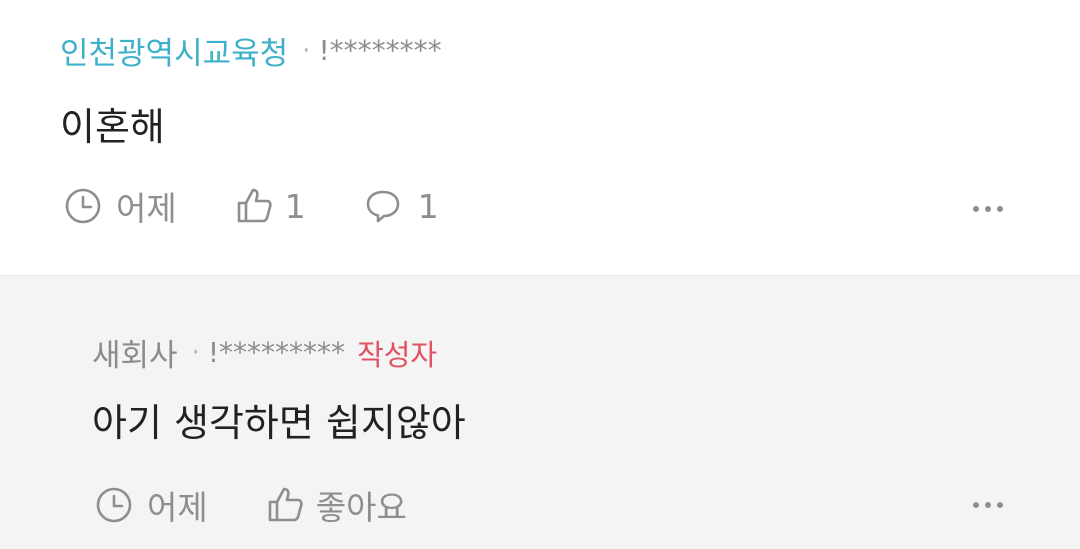 The image size is (1080, 549). Describe the element at coordinates (251, 505) in the screenshot. I see `comment-actions: 어제 좋아요` at that location.